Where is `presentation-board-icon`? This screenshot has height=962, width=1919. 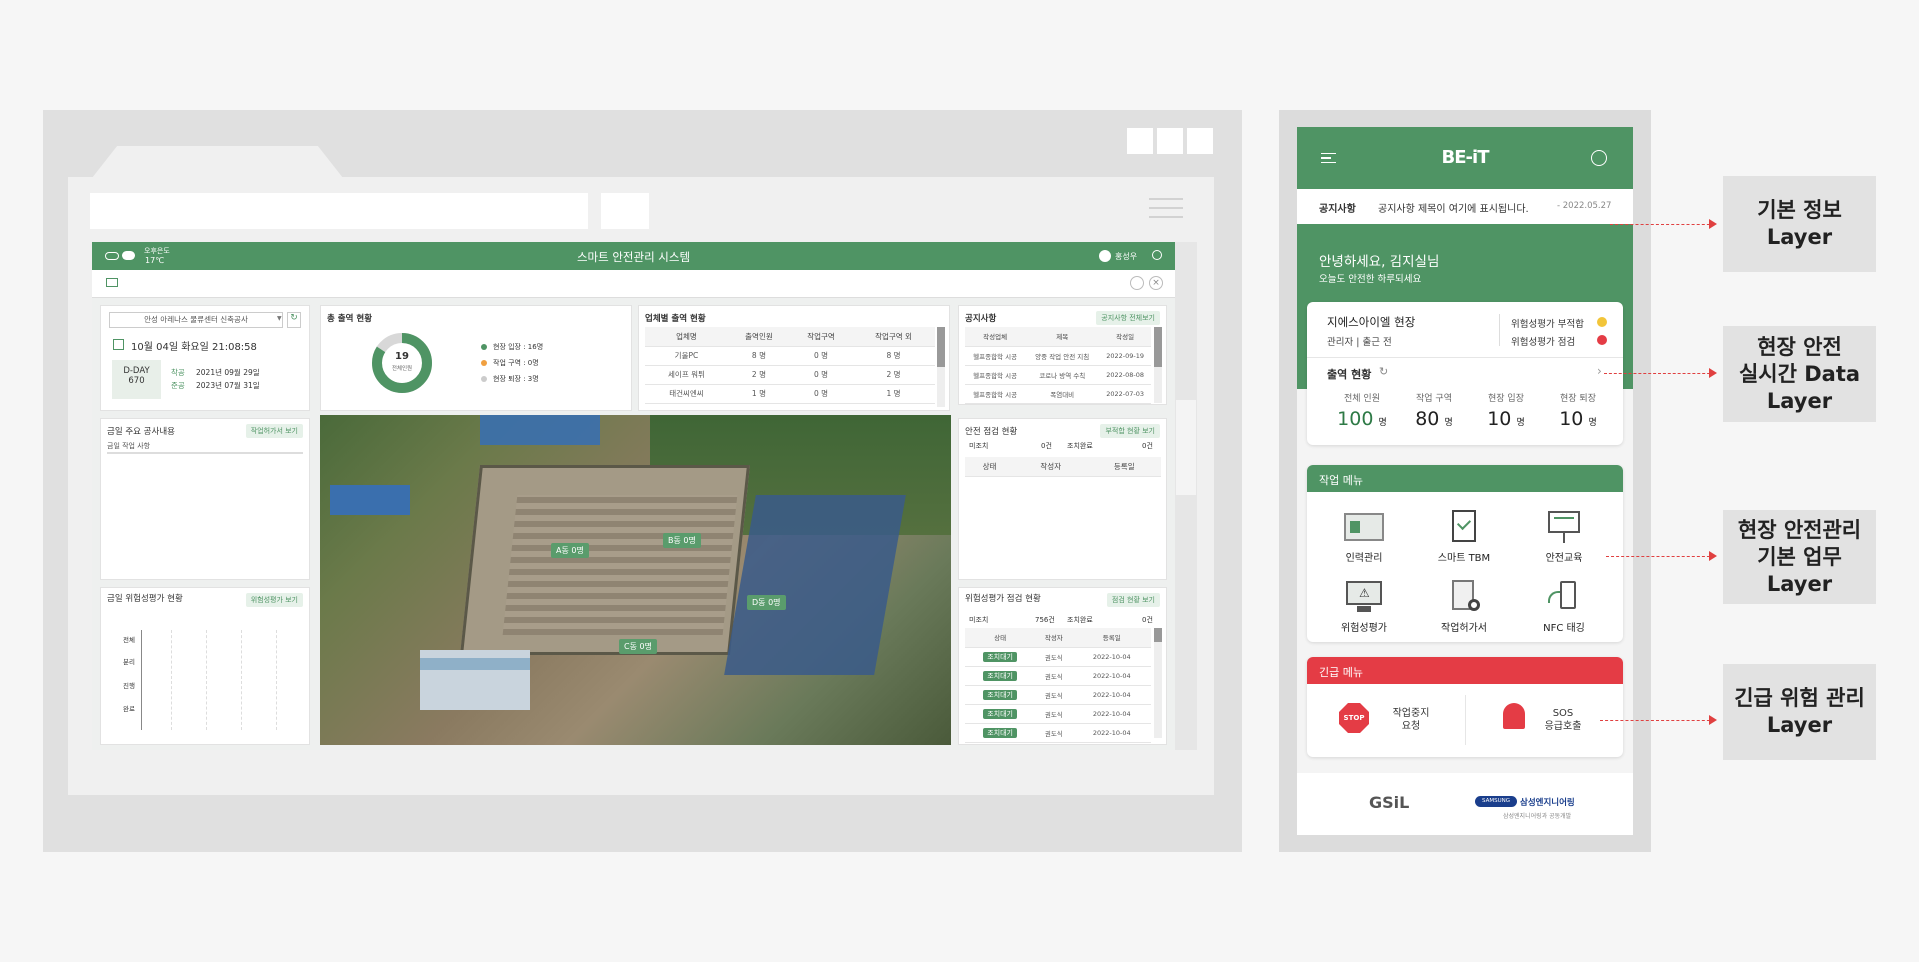 presentation-board-icon is located at coordinates (1564, 526).